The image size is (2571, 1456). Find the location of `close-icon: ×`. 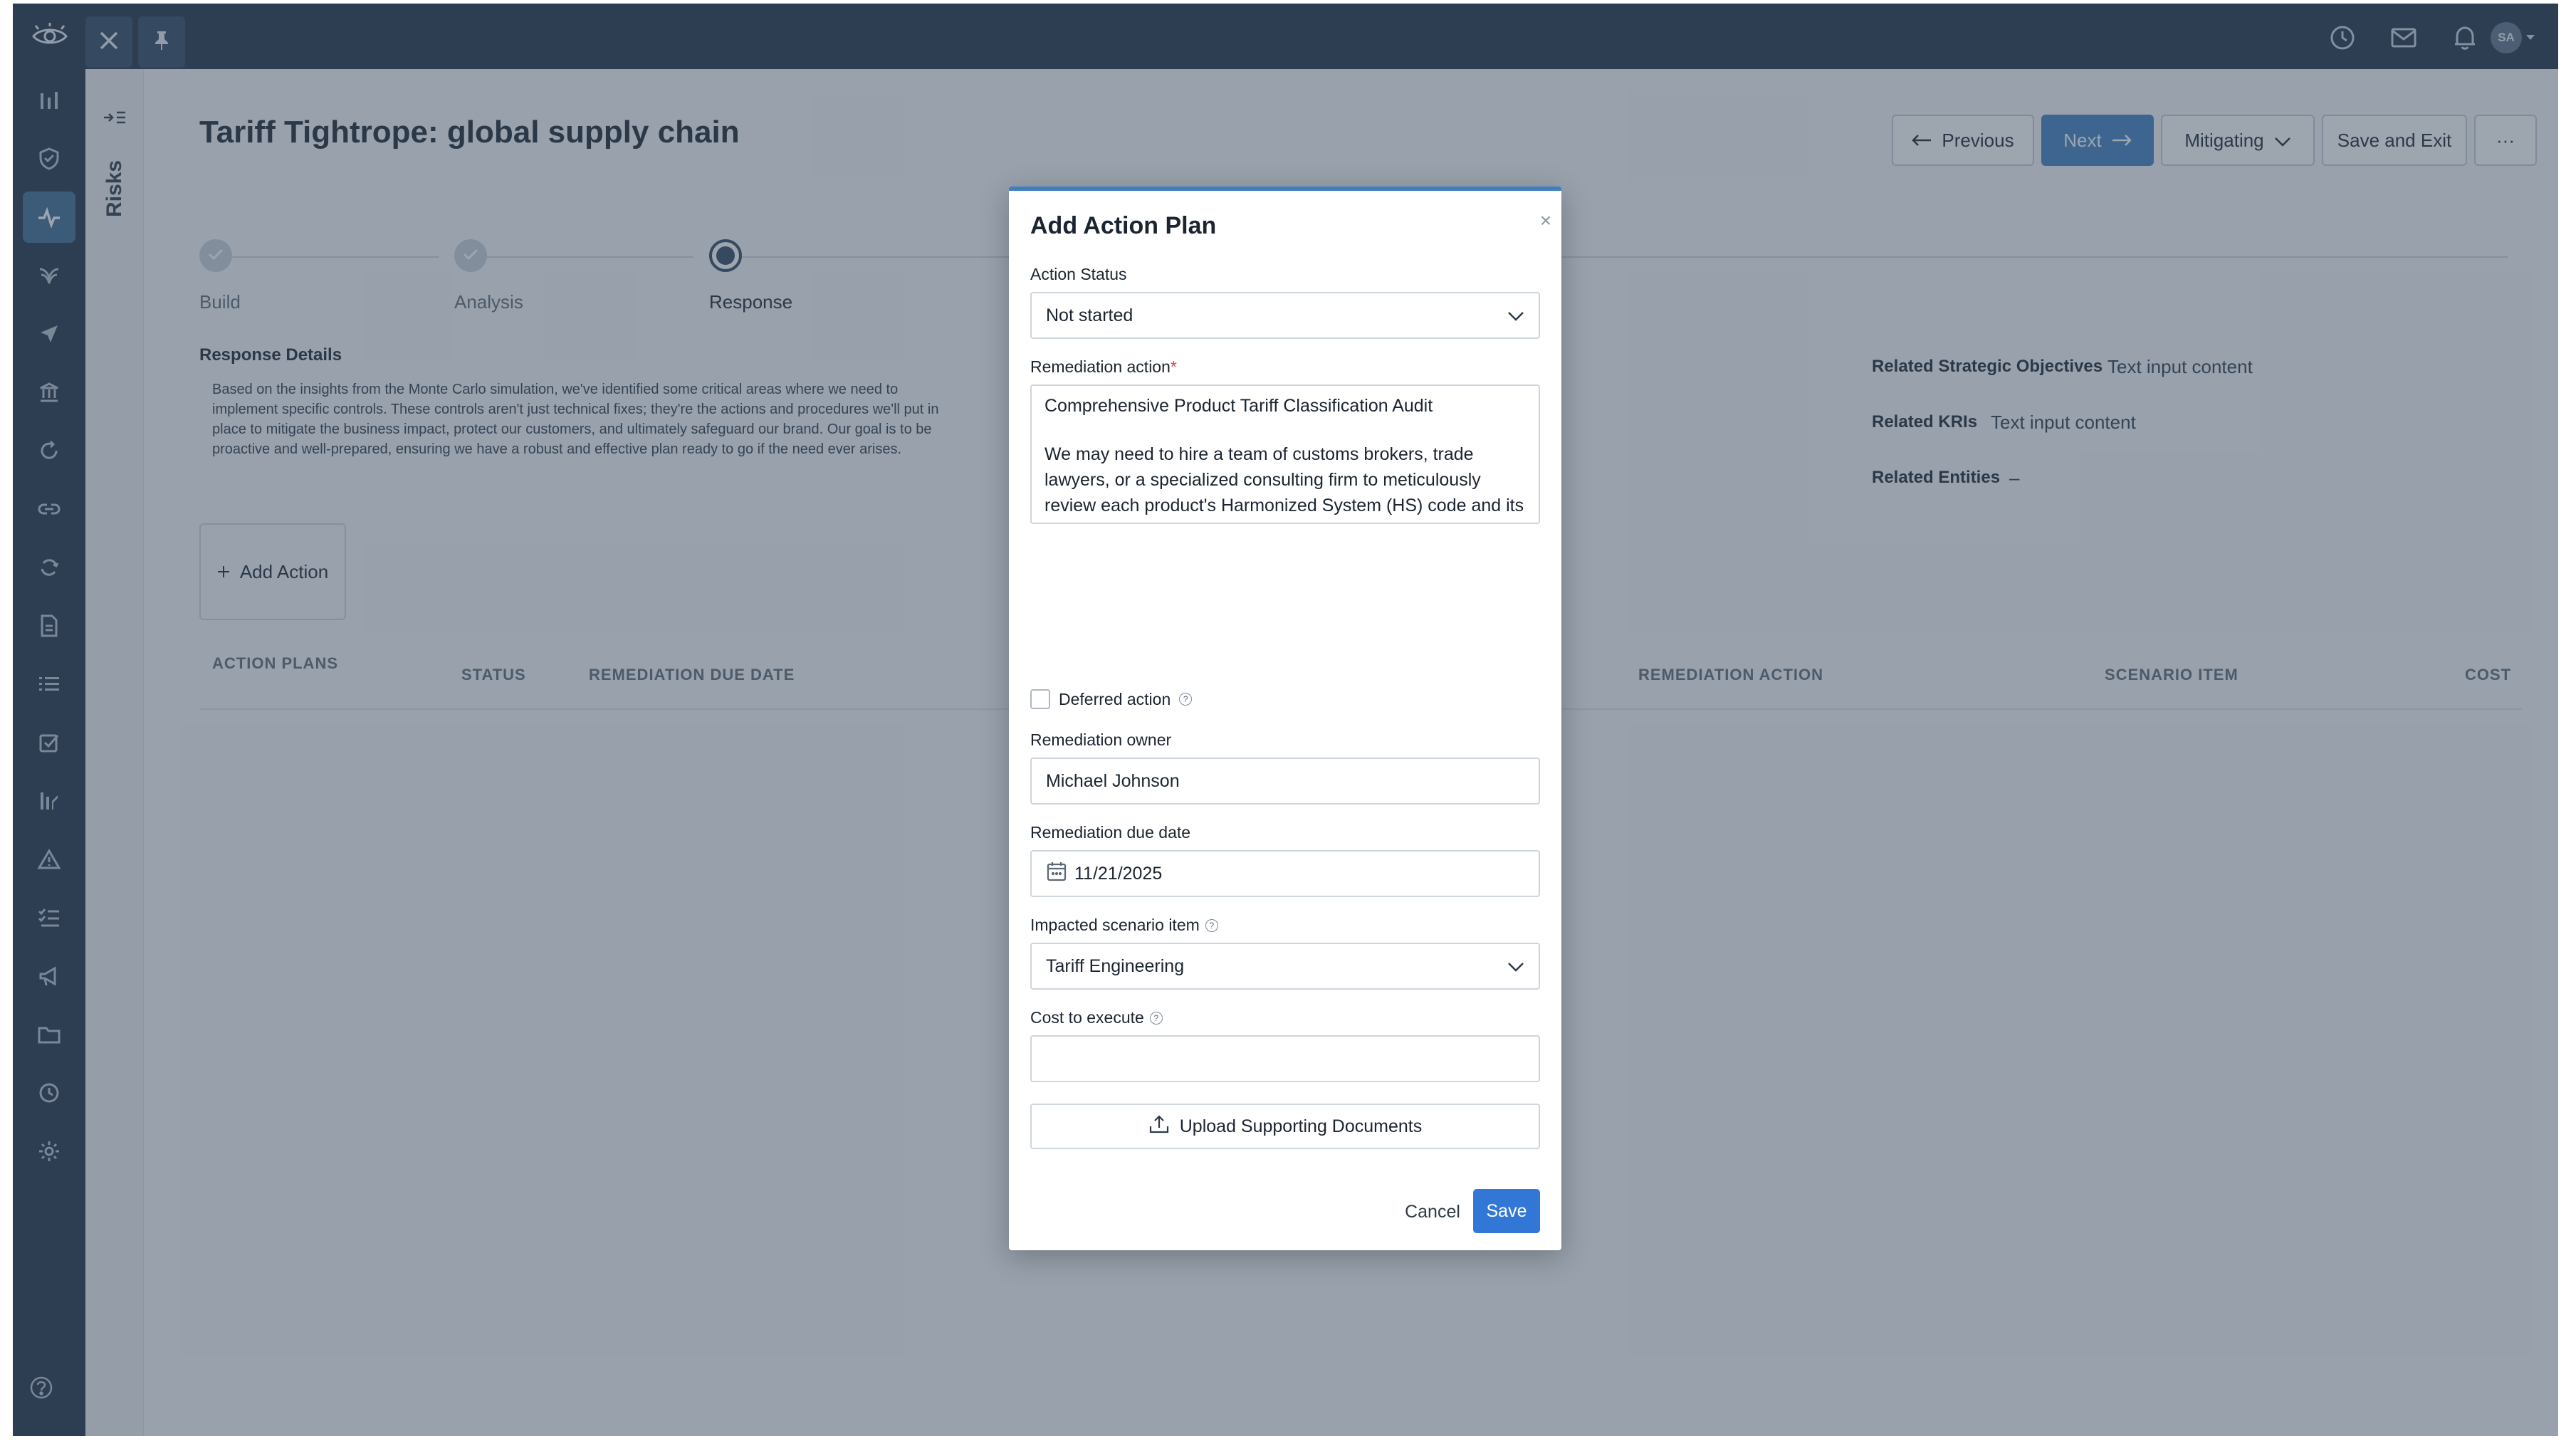

close-icon: × is located at coordinates (1546, 221).